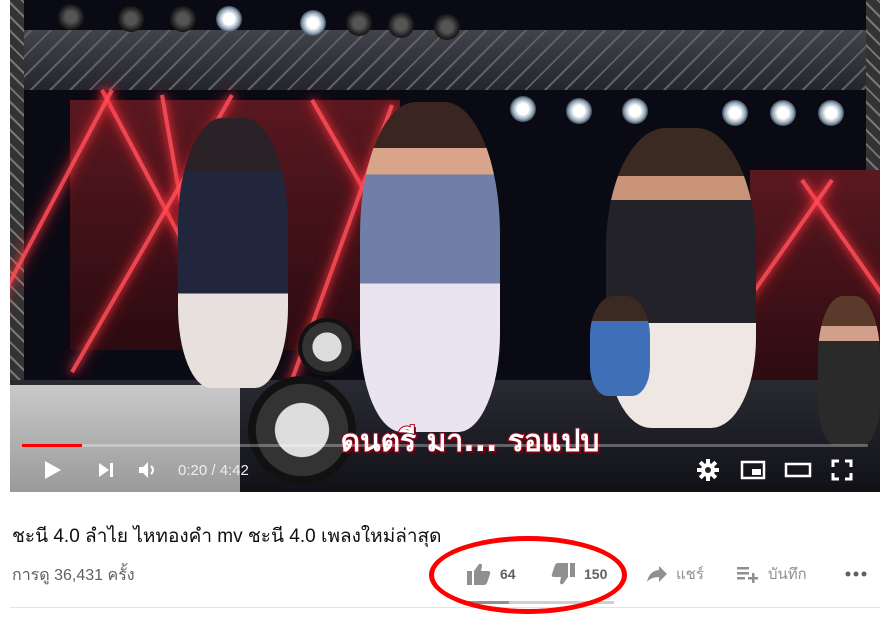  I want to click on next-icon, so click(106, 470).